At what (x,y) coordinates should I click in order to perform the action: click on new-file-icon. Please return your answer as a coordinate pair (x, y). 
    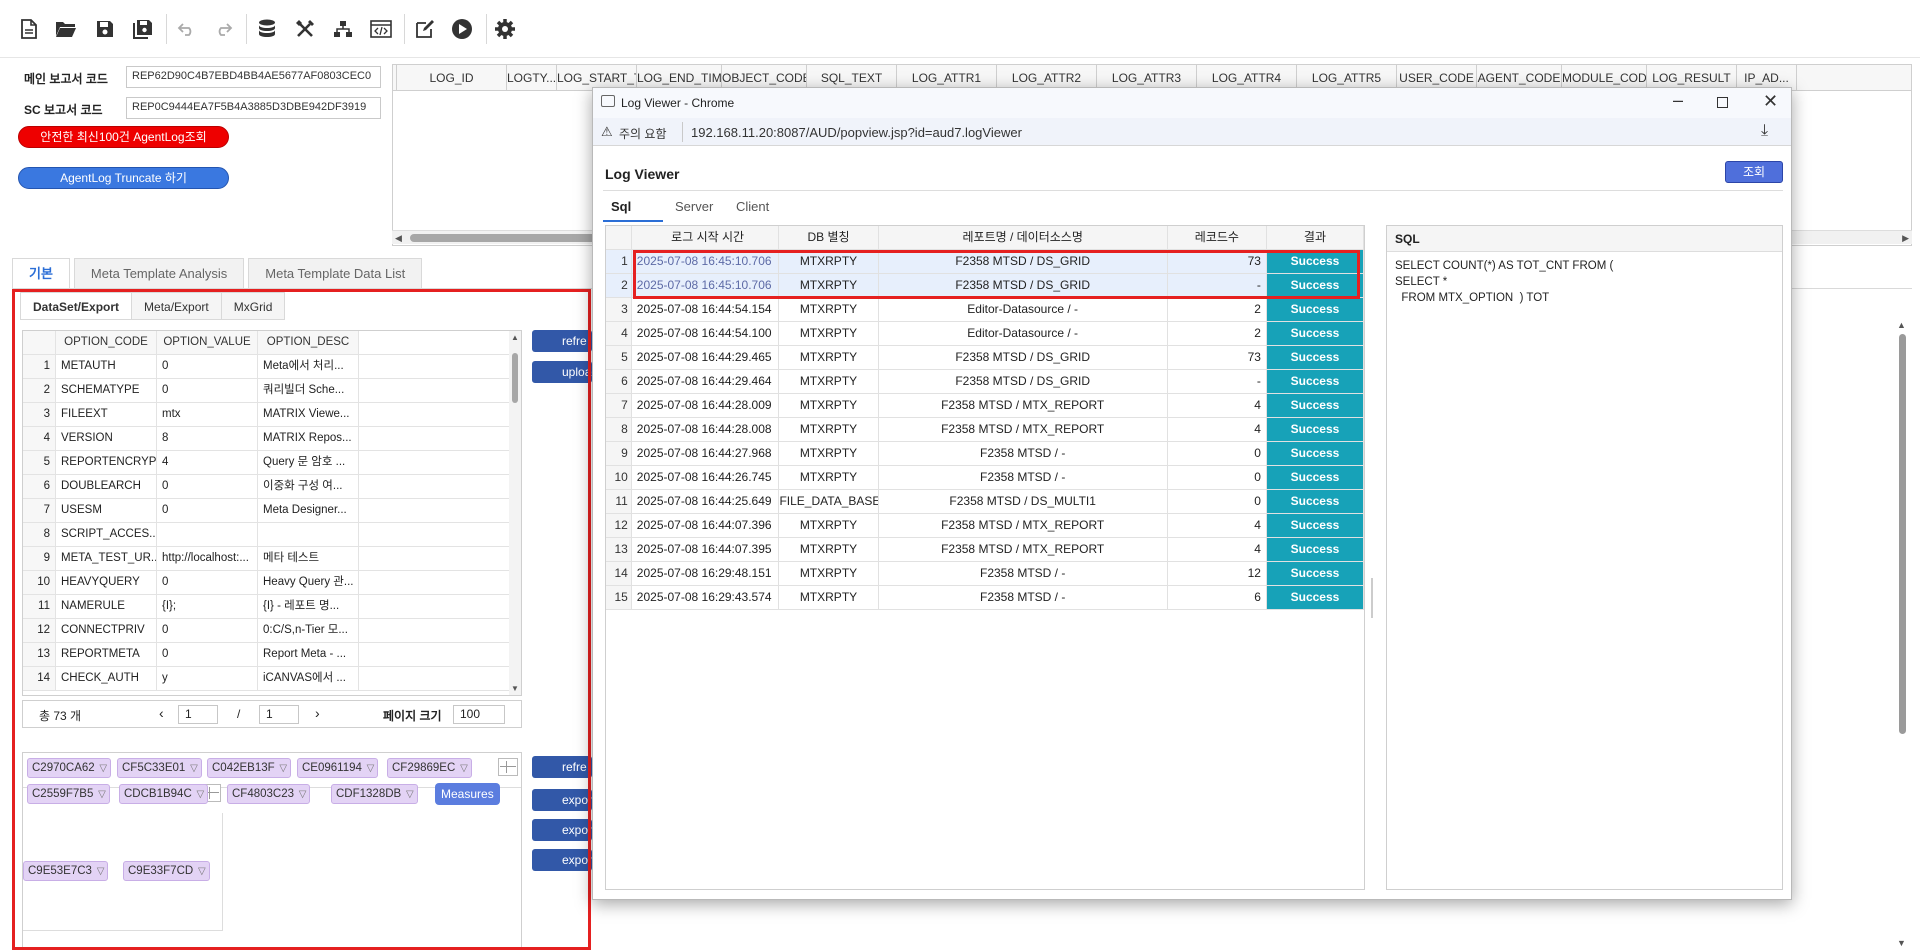
    Looking at the image, I should click on (29, 29).